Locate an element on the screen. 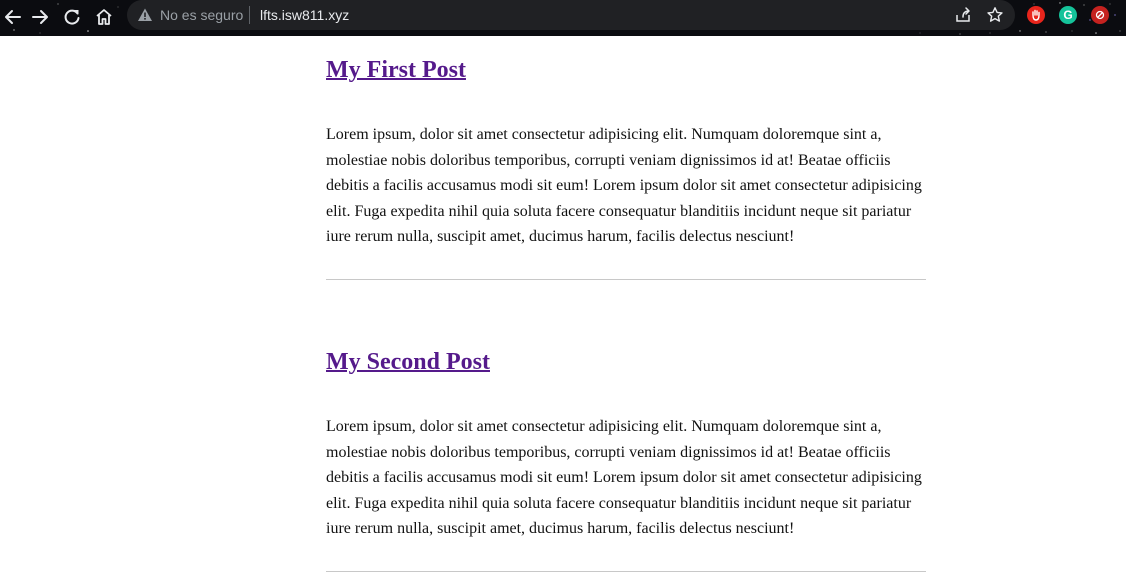 Image resolution: width=1126 pixels, height=580 pixels. forward-button is located at coordinates (40, 17).